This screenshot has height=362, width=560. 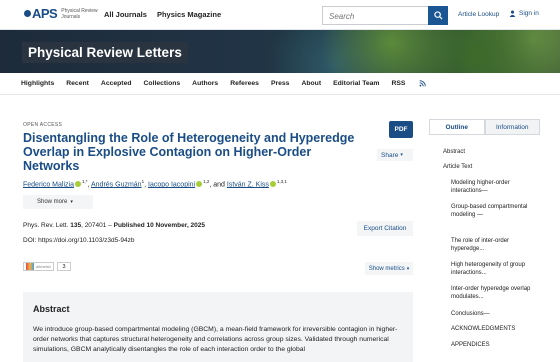 What do you see at coordinates (386, 268) in the screenshot?
I see `show-metrics-label: Show metrics` at bounding box center [386, 268].